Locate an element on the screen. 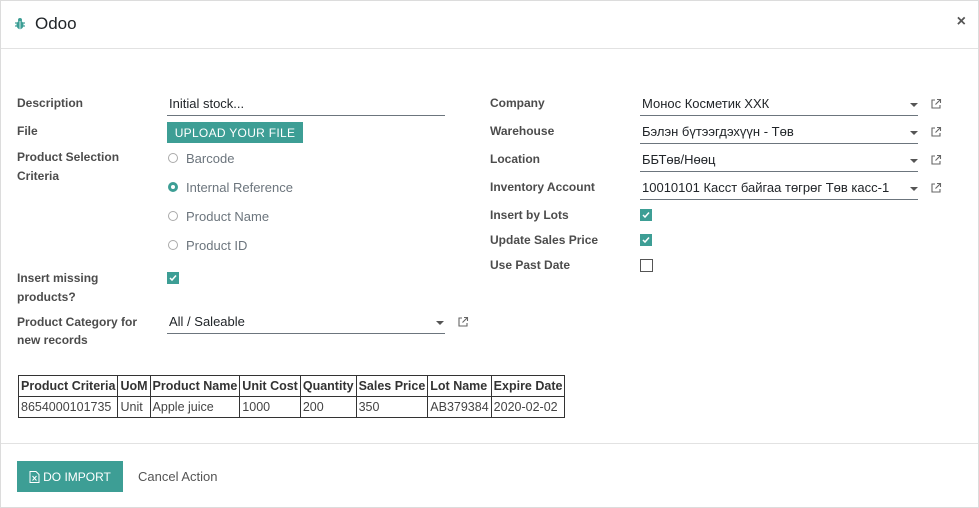  column-header: Expire Date is located at coordinates (528, 386).